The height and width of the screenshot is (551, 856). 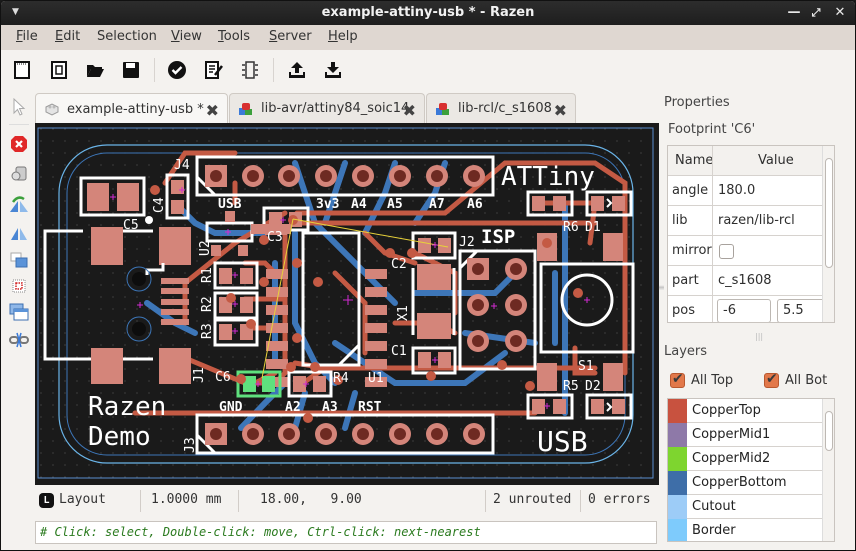 What do you see at coordinates (562, 441) in the screenshot?
I see `label-usb-bottom: USB` at bounding box center [562, 441].